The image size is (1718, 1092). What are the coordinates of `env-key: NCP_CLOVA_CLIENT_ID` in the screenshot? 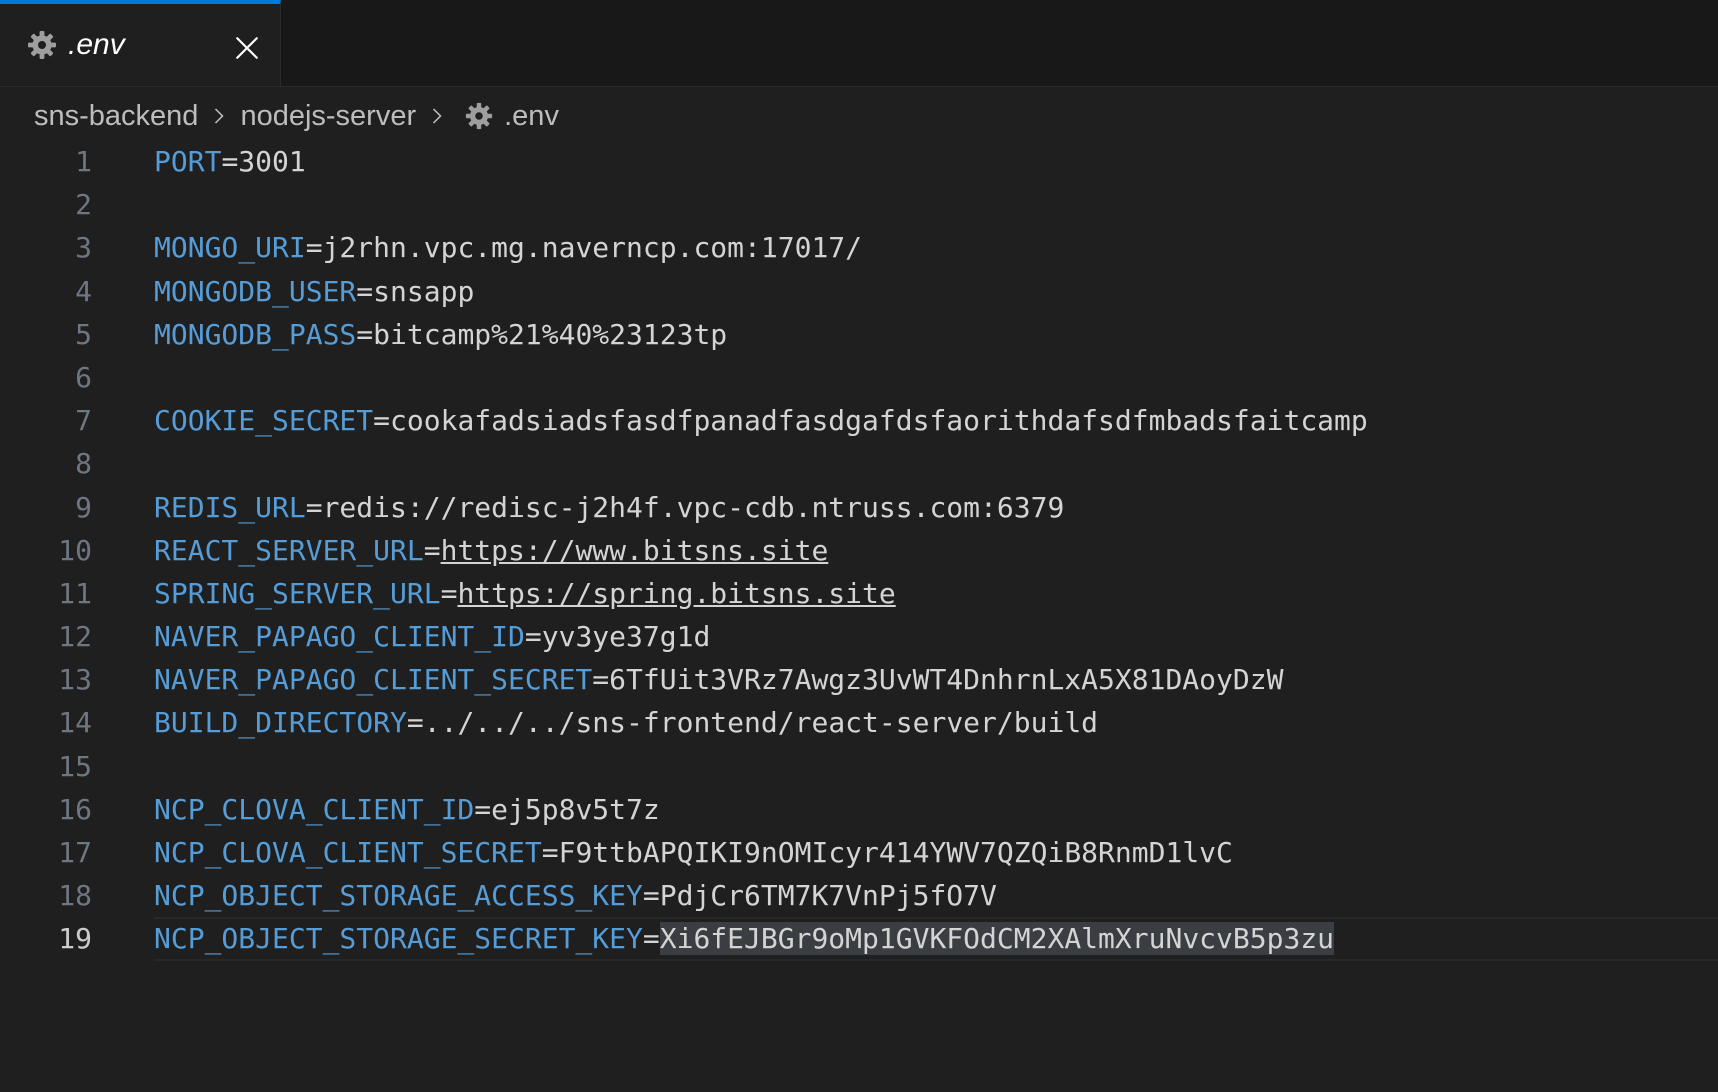 It's located at (314, 809).